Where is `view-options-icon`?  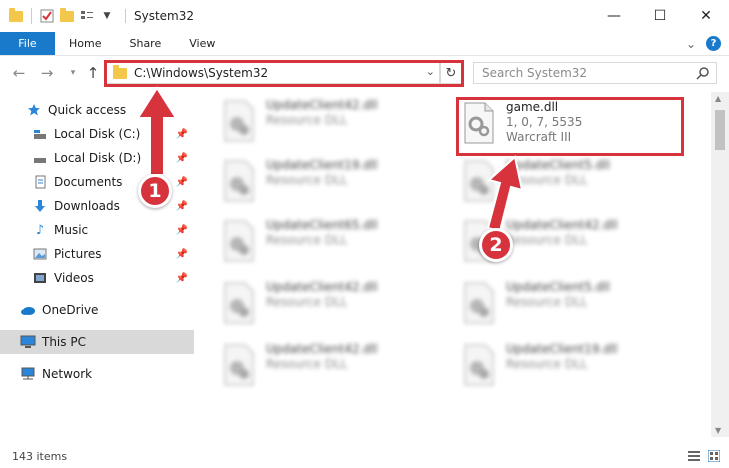
view-options-icon is located at coordinates (87, 16).